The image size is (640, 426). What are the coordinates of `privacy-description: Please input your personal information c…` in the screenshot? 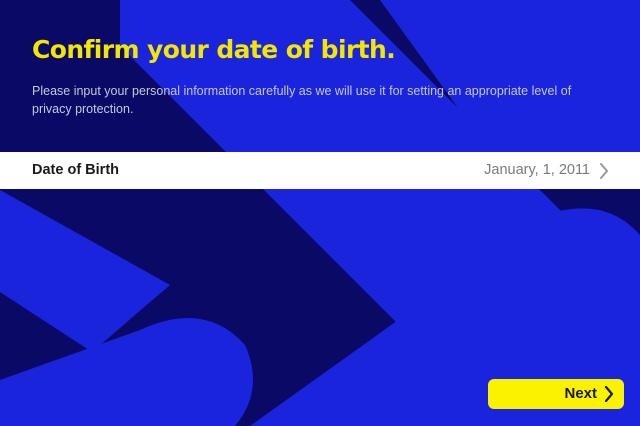 It's located at (302, 100).